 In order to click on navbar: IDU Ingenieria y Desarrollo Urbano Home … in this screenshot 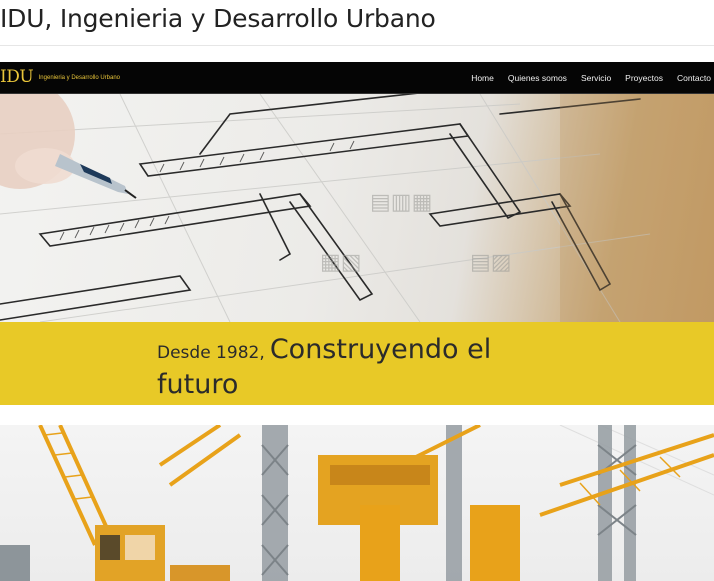, I will do `click(357, 78)`.